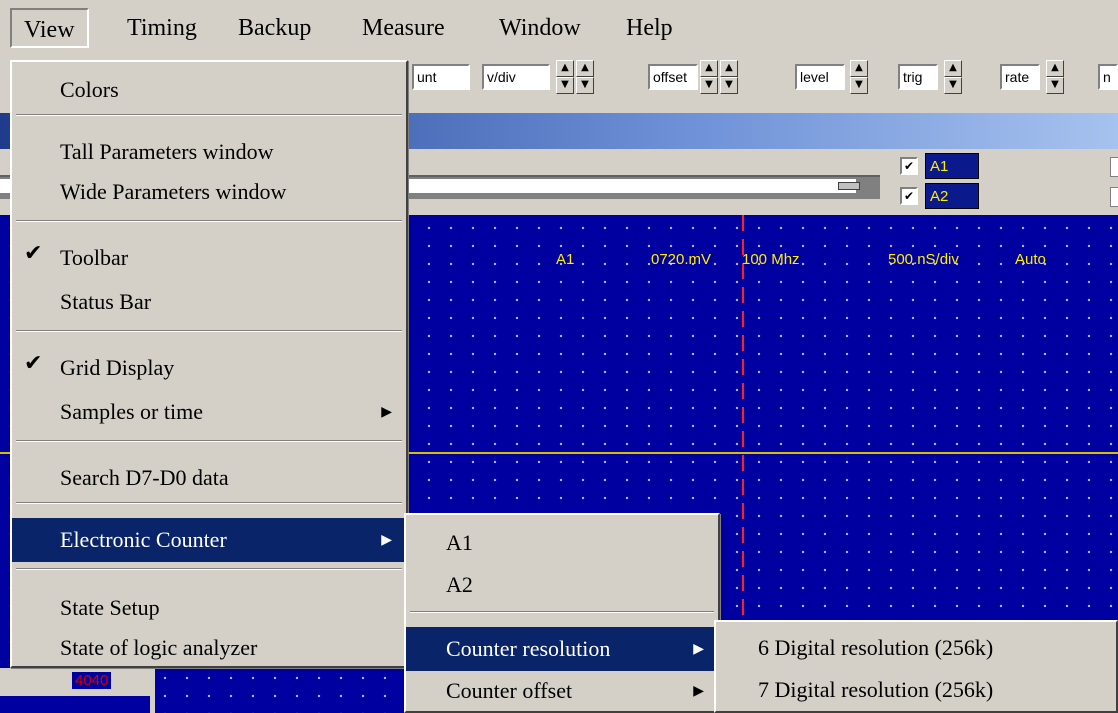 The image size is (1118, 713). Describe the element at coordinates (649, 28) in the screenshot. I see `menu-help: Help` at that location.